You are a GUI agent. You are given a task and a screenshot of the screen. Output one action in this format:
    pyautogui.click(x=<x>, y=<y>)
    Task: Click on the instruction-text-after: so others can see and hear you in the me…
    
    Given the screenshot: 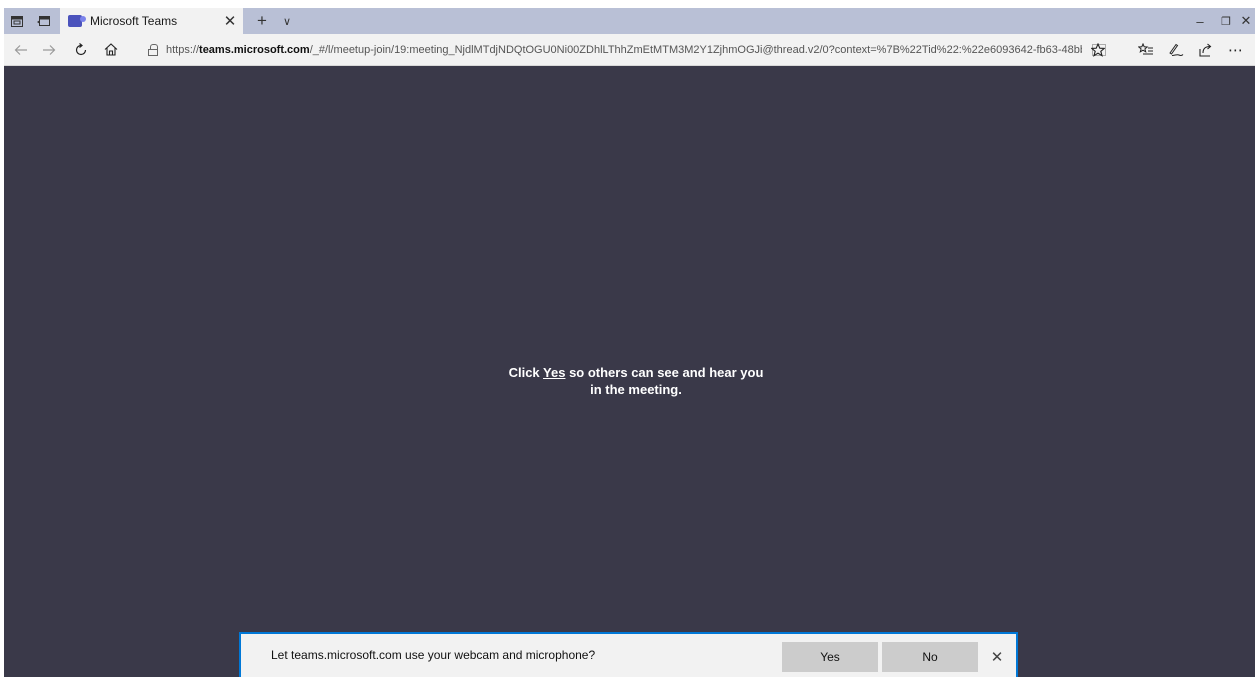 What is the action you would take?
    pyautogui.click(x=664, y=381)
    